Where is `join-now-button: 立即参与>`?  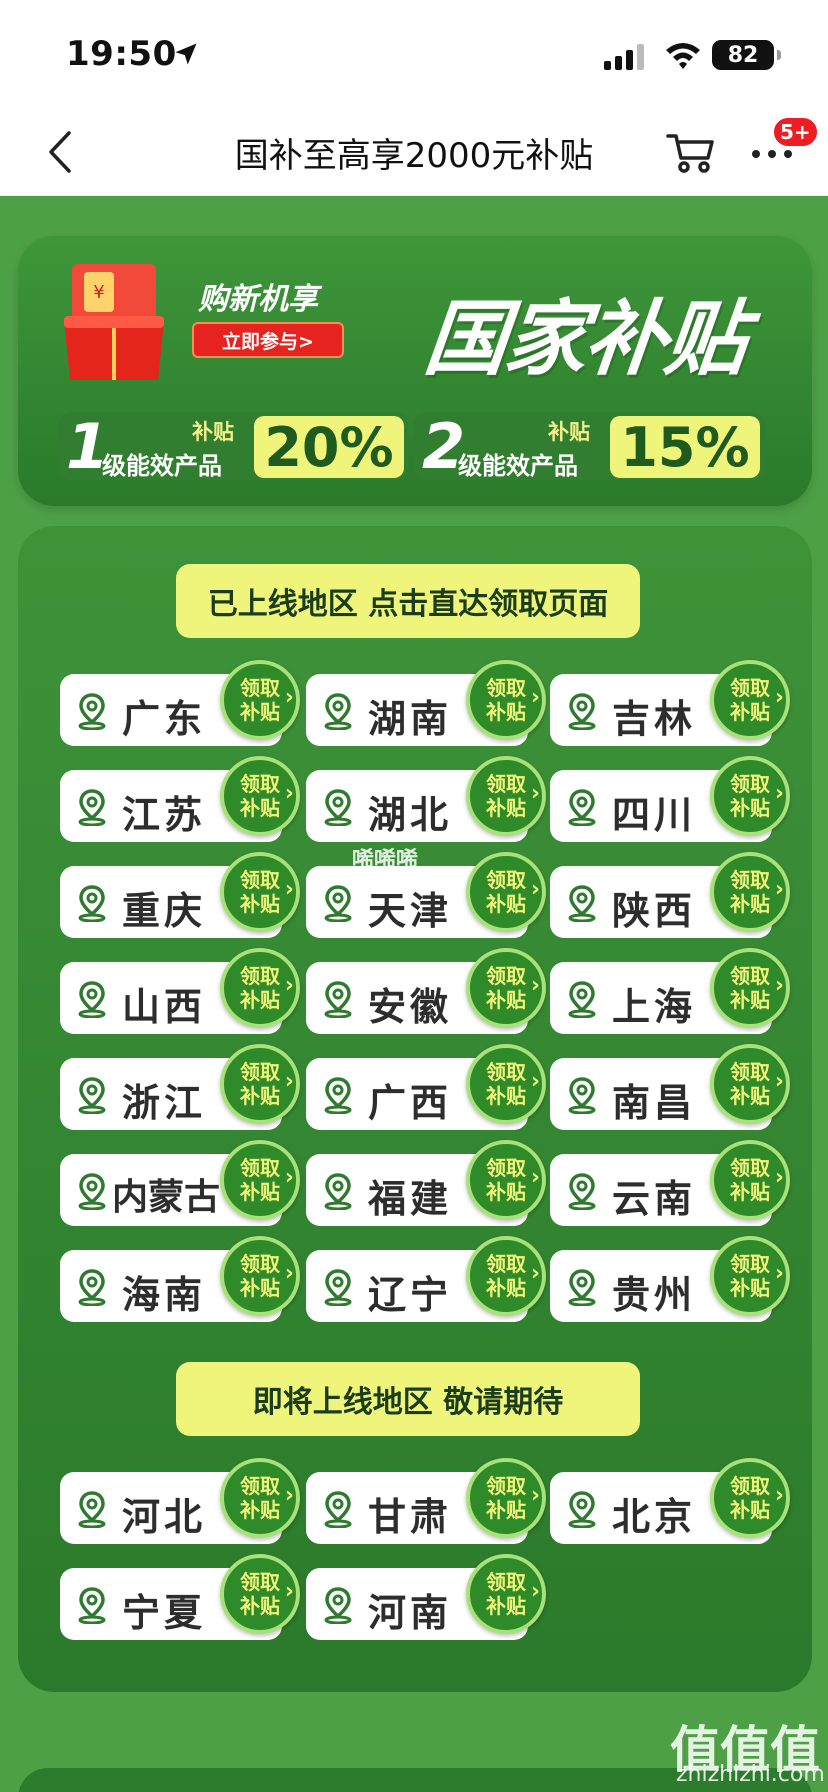 join-now-button: 立即参与> is located at coordinates (268, 340).